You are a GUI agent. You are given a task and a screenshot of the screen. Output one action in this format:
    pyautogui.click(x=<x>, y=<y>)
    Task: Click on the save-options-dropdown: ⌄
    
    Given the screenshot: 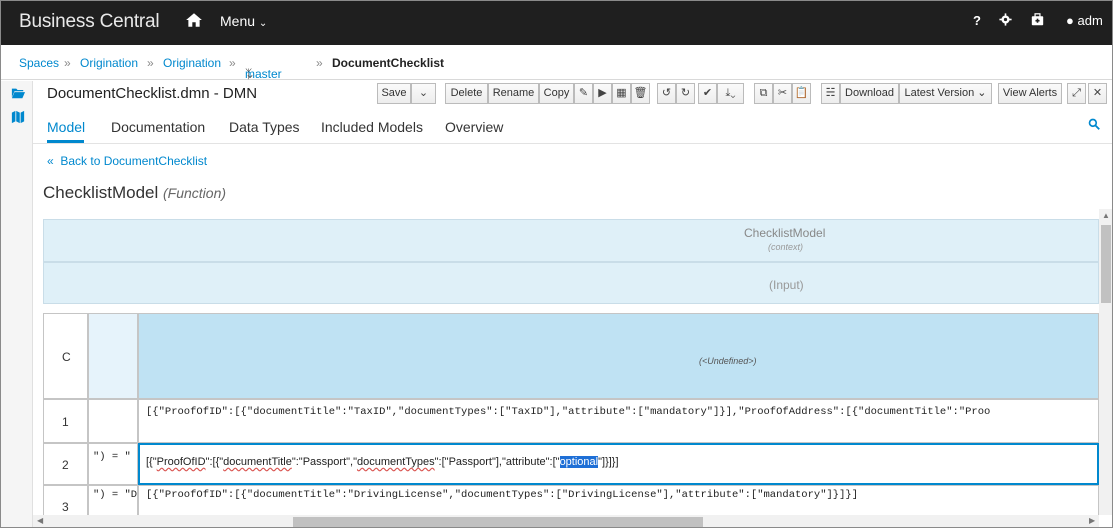 What is the action you would take?
    pyautogui.click(x=423, y=93)
    